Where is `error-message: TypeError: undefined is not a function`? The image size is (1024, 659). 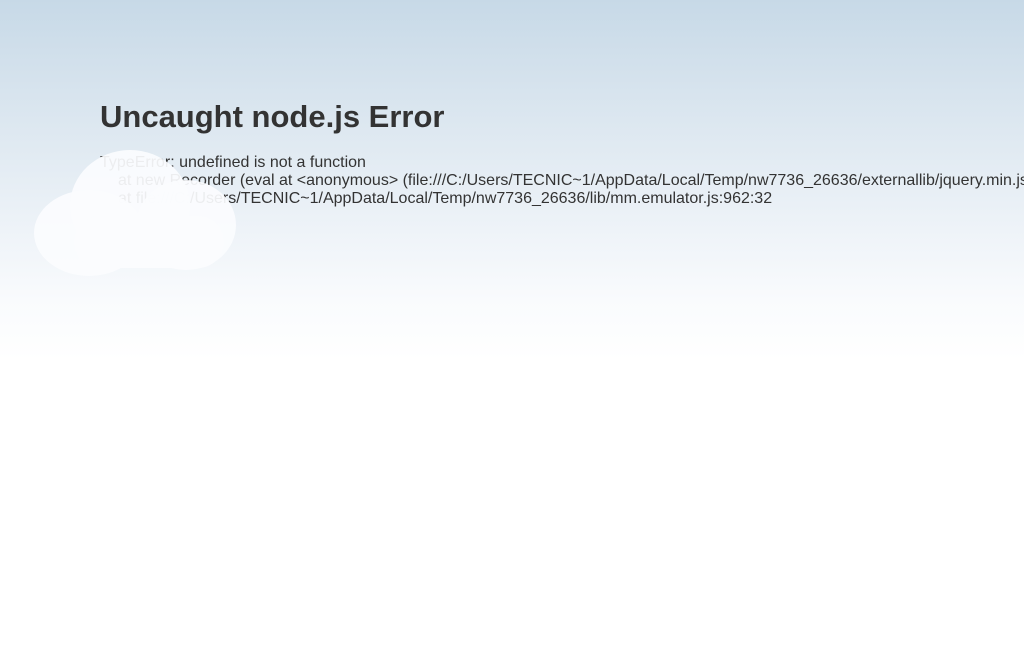
error-message: TypeError: undefined is not a function is located at coordinates (233, 162).